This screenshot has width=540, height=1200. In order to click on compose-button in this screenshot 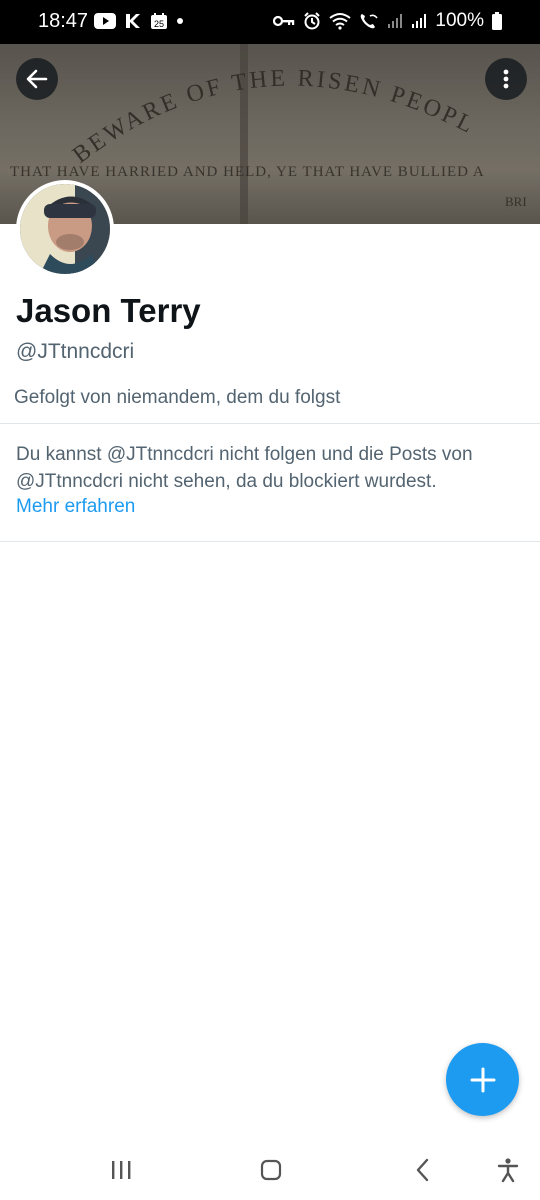, I will do `click(482, 1079)`.